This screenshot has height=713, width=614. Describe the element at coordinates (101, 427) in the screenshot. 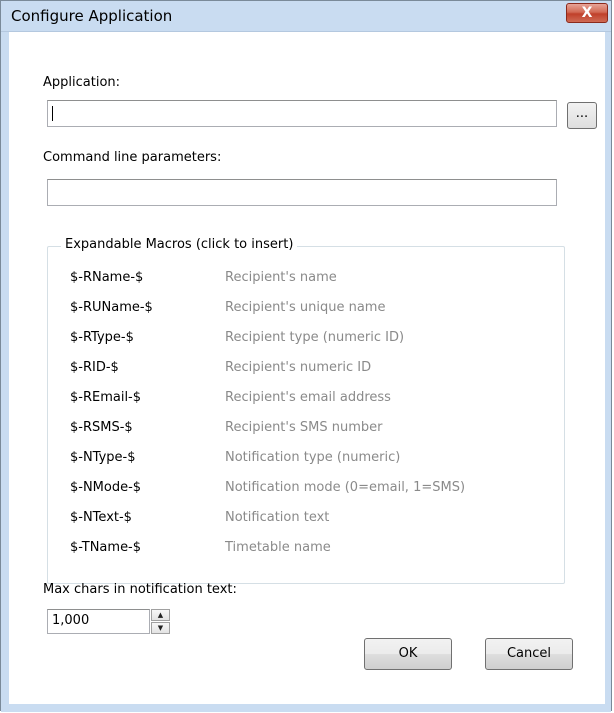

I see `macro-code: $-RSMS-$` at that location.